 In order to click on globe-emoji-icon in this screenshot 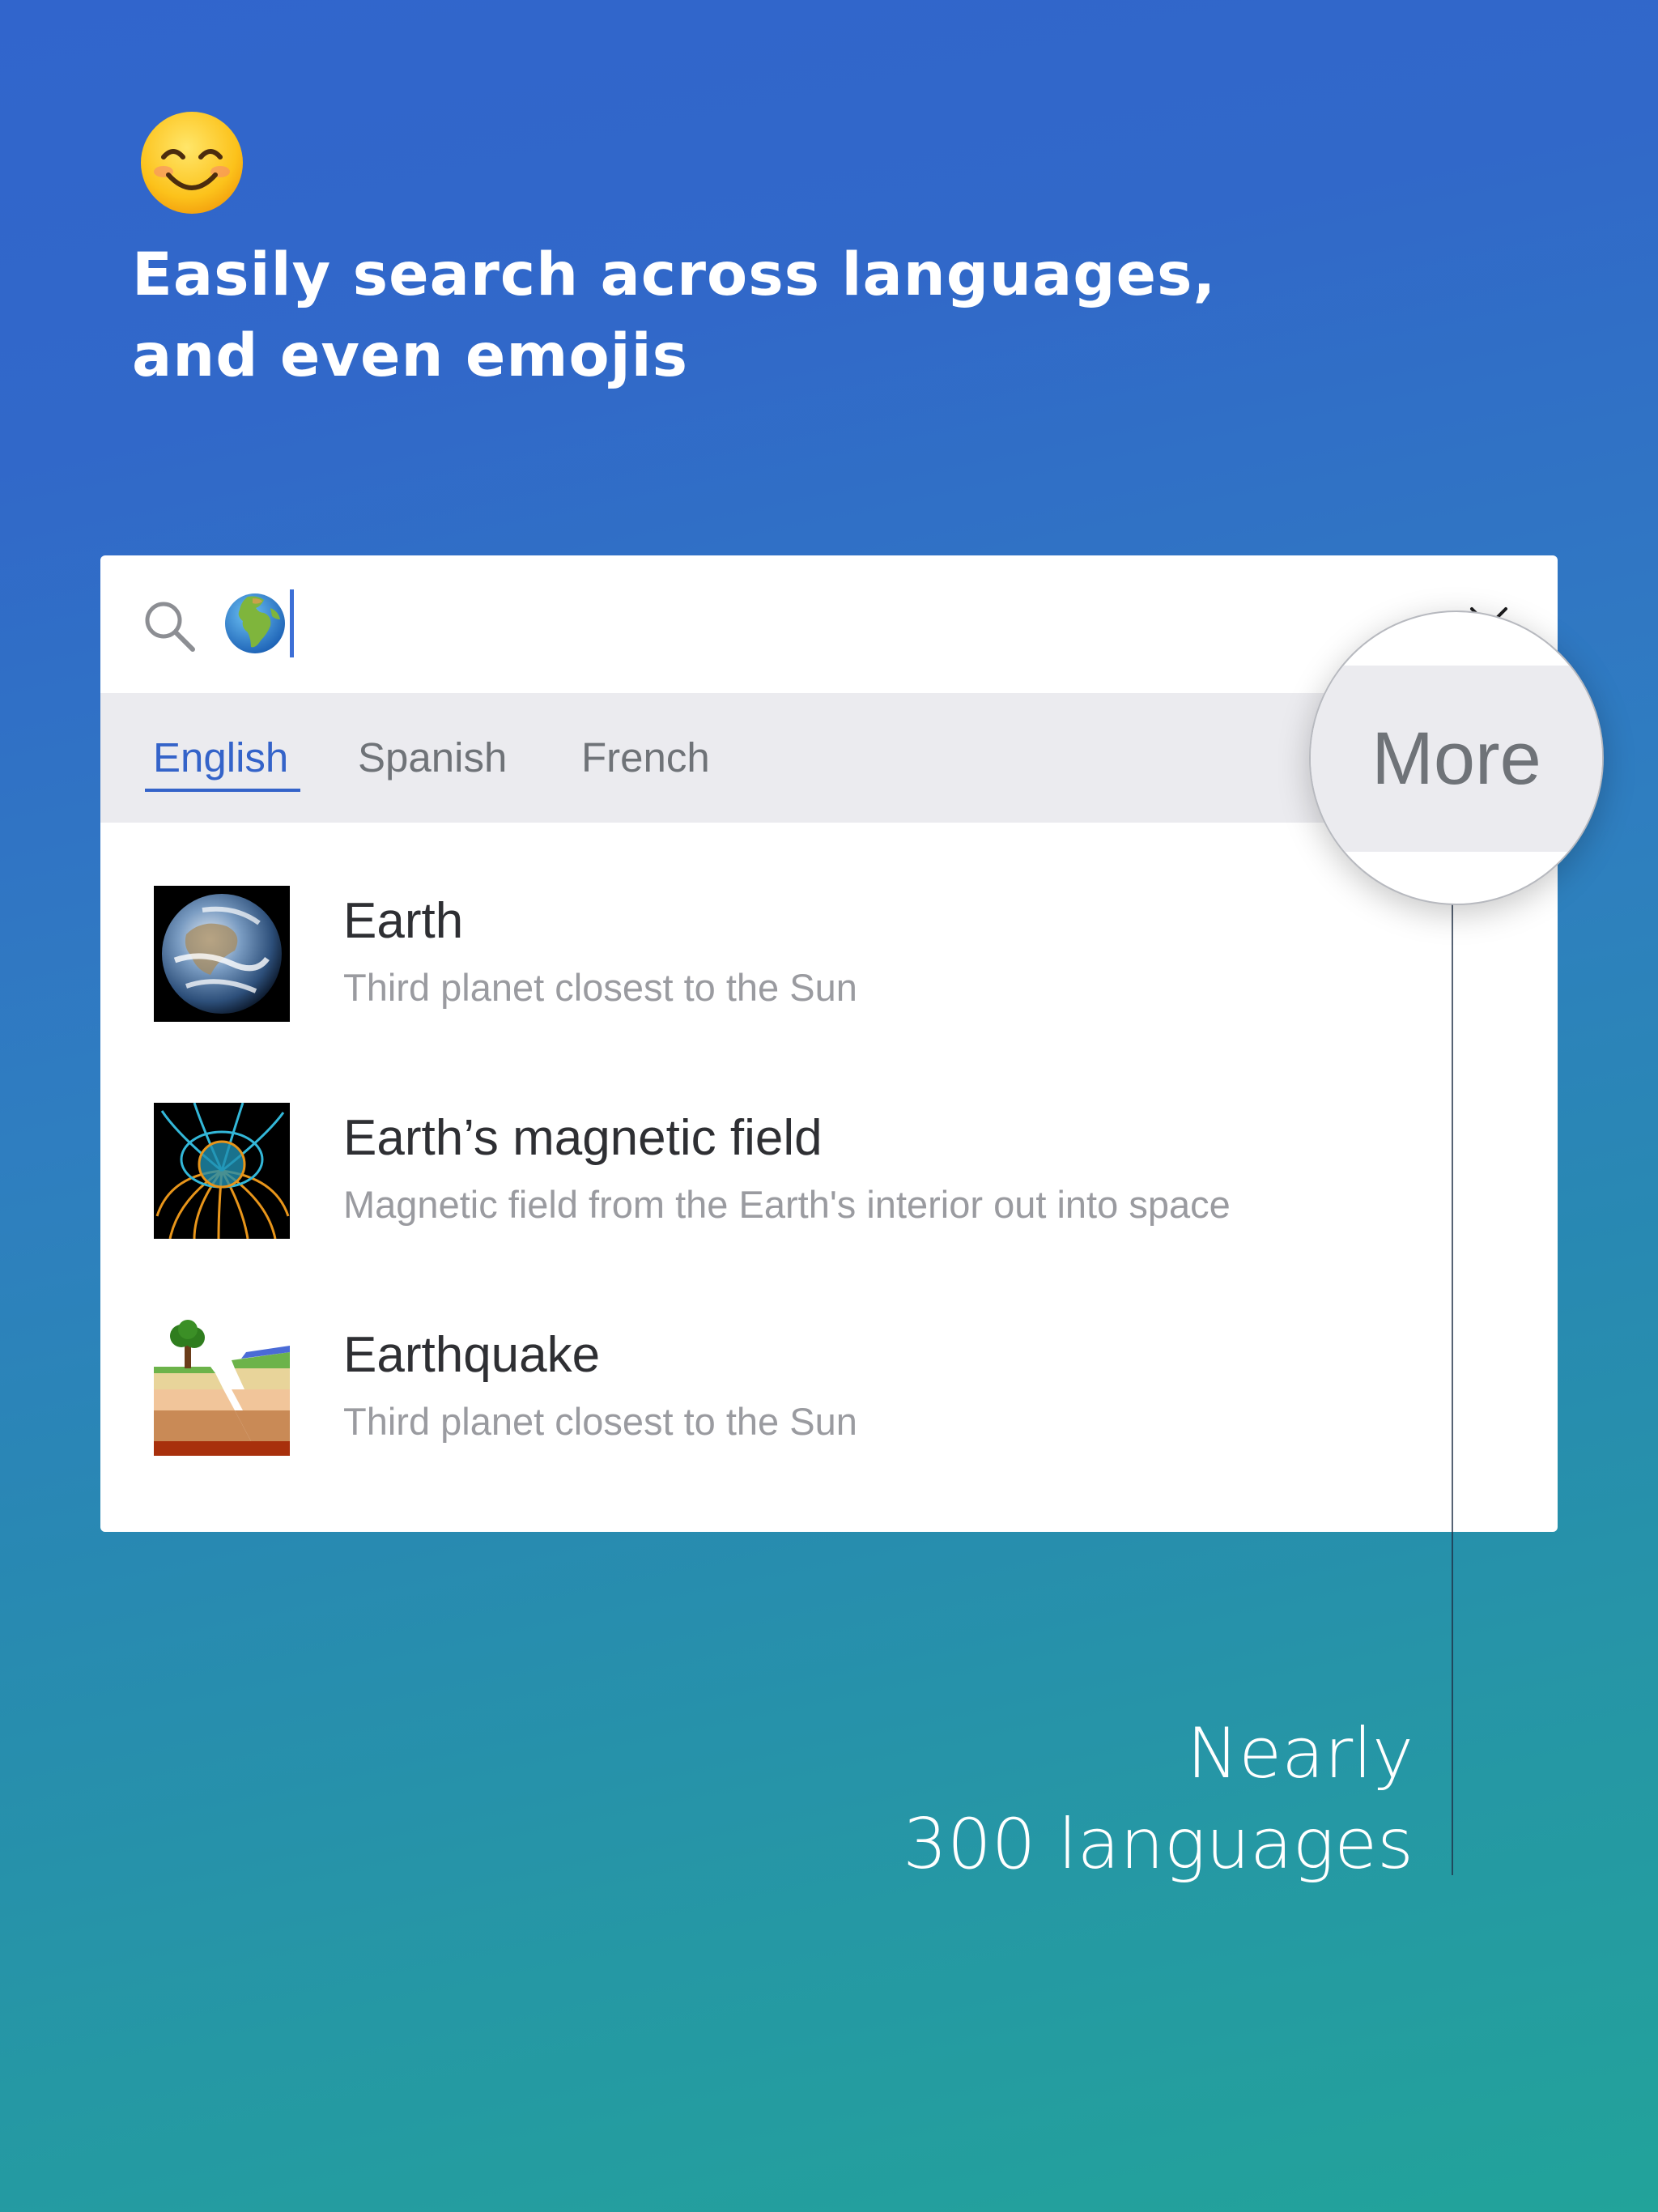, I will do `click(255, 623)`.